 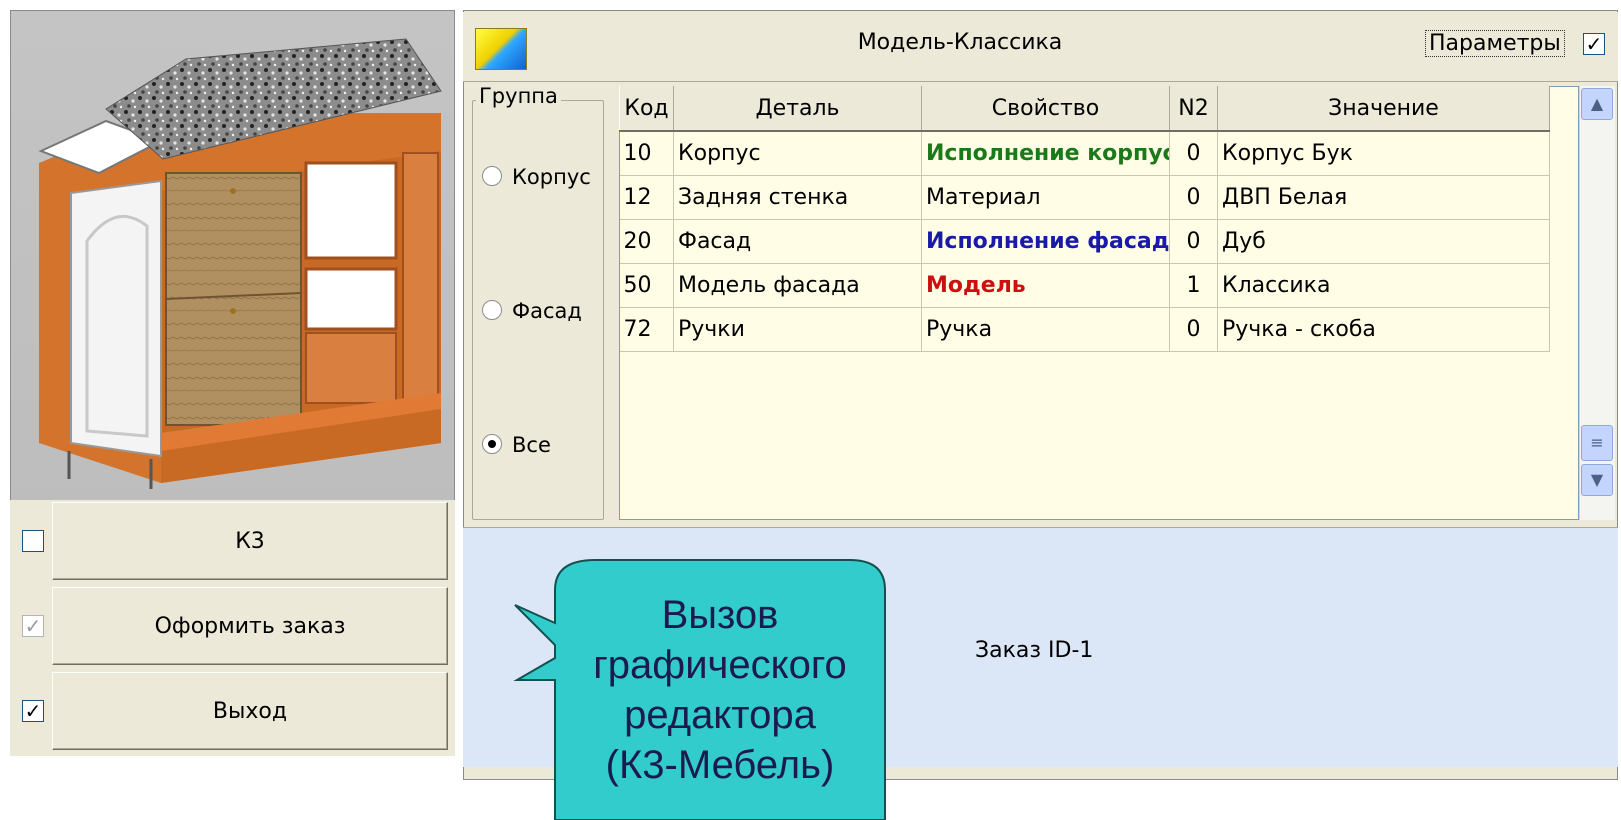 I want to click on exit-checkbox: ✓, so click(x=33, y=711).